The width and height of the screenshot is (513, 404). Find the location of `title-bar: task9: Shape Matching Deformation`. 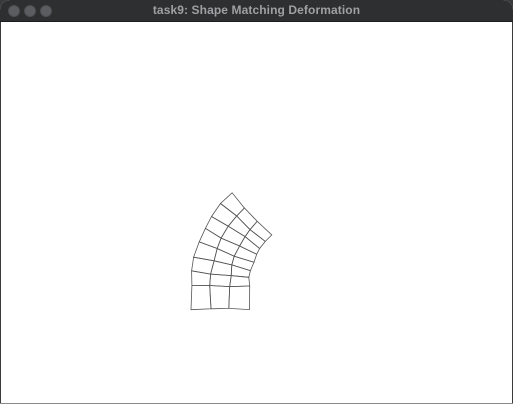

title-bar: task9: Shape Matching Deformation is located at coordinates (256, 11).